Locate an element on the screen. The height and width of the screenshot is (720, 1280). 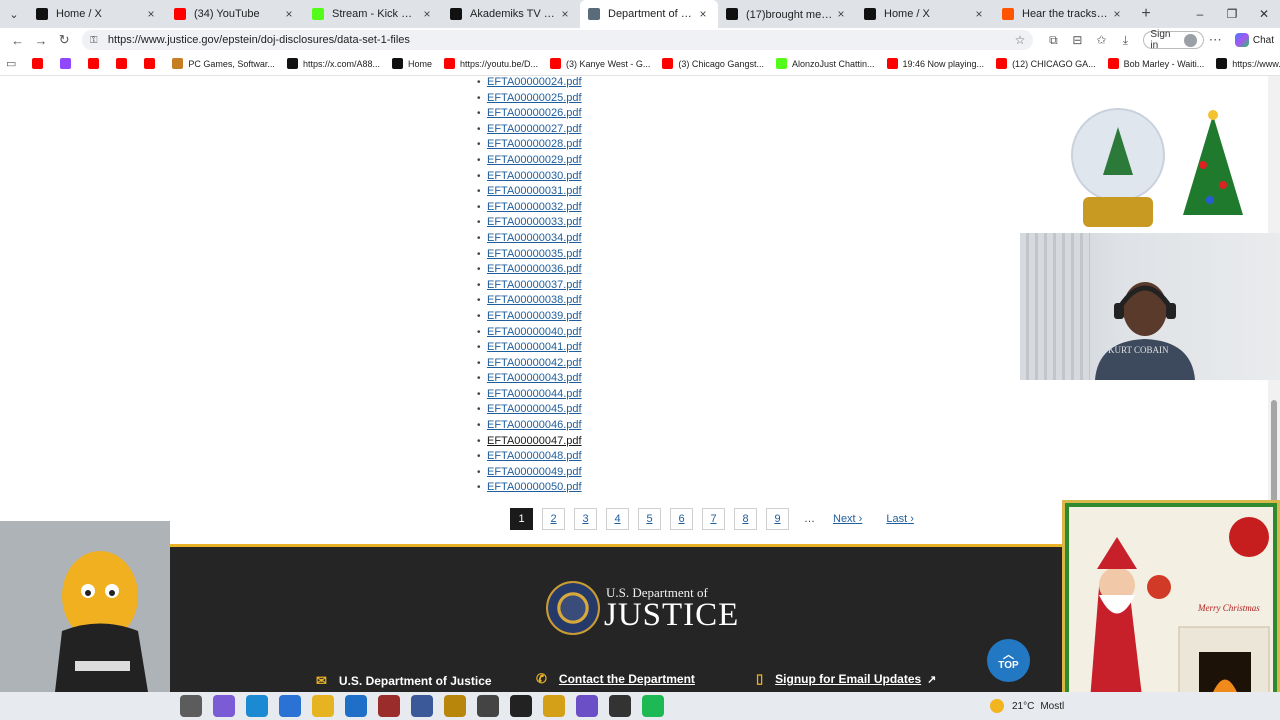
extensions-icon: ⧉ is located at coordinates (1053, 40).